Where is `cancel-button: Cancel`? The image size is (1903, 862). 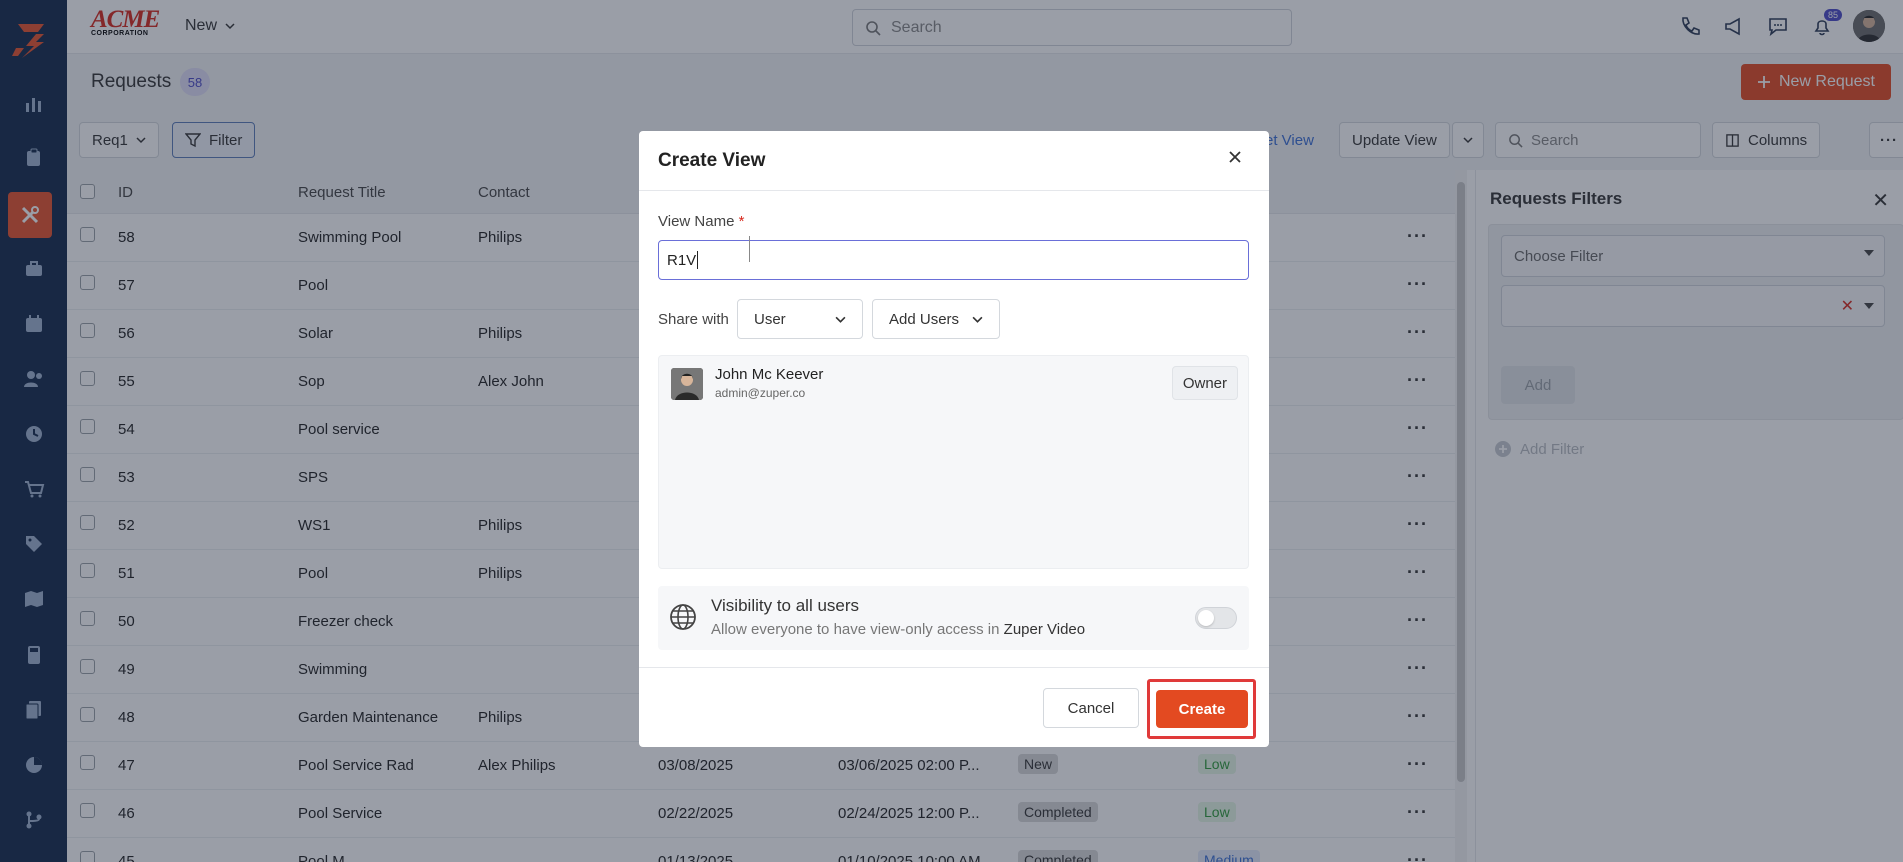 cancel-button: Cancel is located at coordinates (1091, 708).